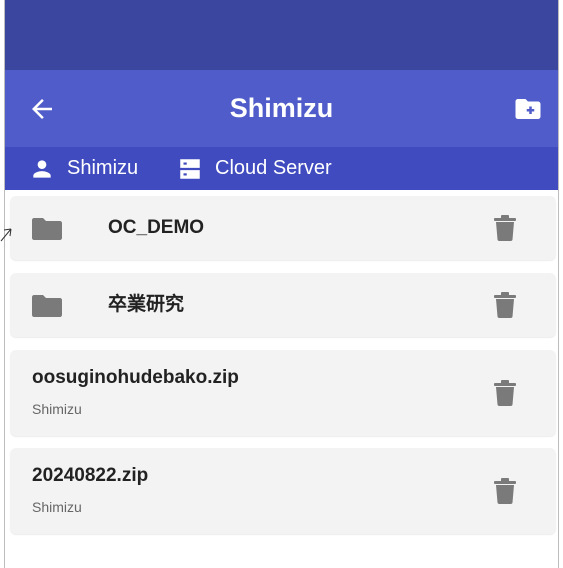  What do you see at coordinates (156, 227) in the screenshot?
I see `folder-name: OC_DEMO` at bounding box center [156, 227].